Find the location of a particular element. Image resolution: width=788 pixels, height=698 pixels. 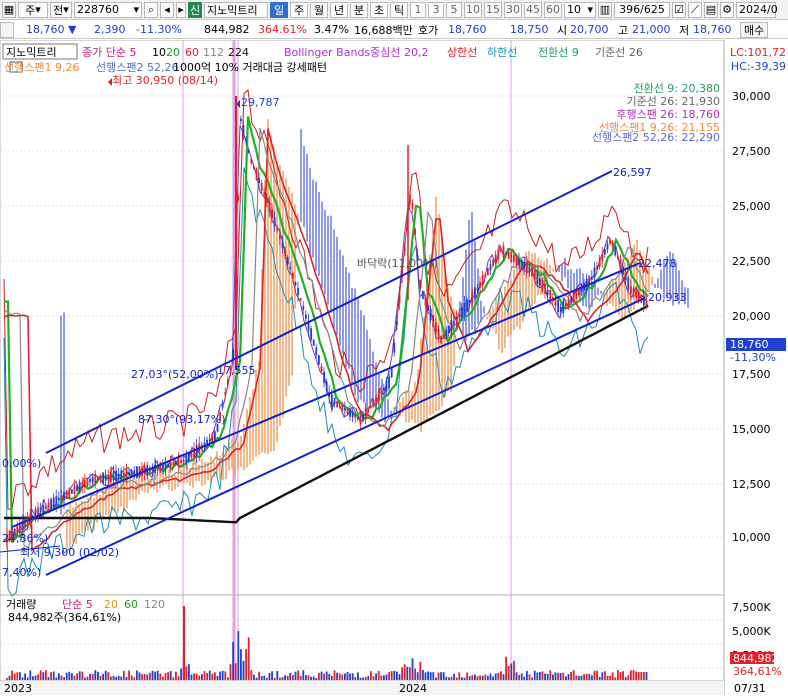

tab-weekly: 주 is located at coordinates (299, 9).